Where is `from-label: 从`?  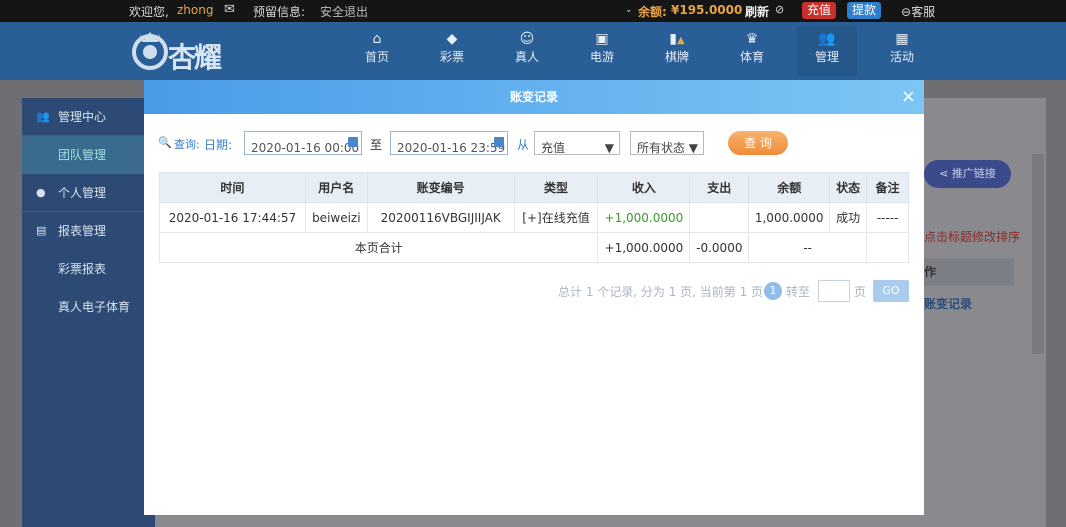
from-label: 从 is located at coordinates (523, 145).